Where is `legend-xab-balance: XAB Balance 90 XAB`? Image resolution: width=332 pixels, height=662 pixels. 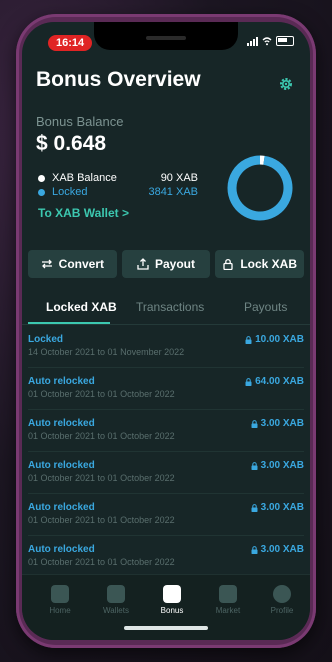 legend-xab-balance: XAB Balance 90 XAB is located at coordinates (118, 179).